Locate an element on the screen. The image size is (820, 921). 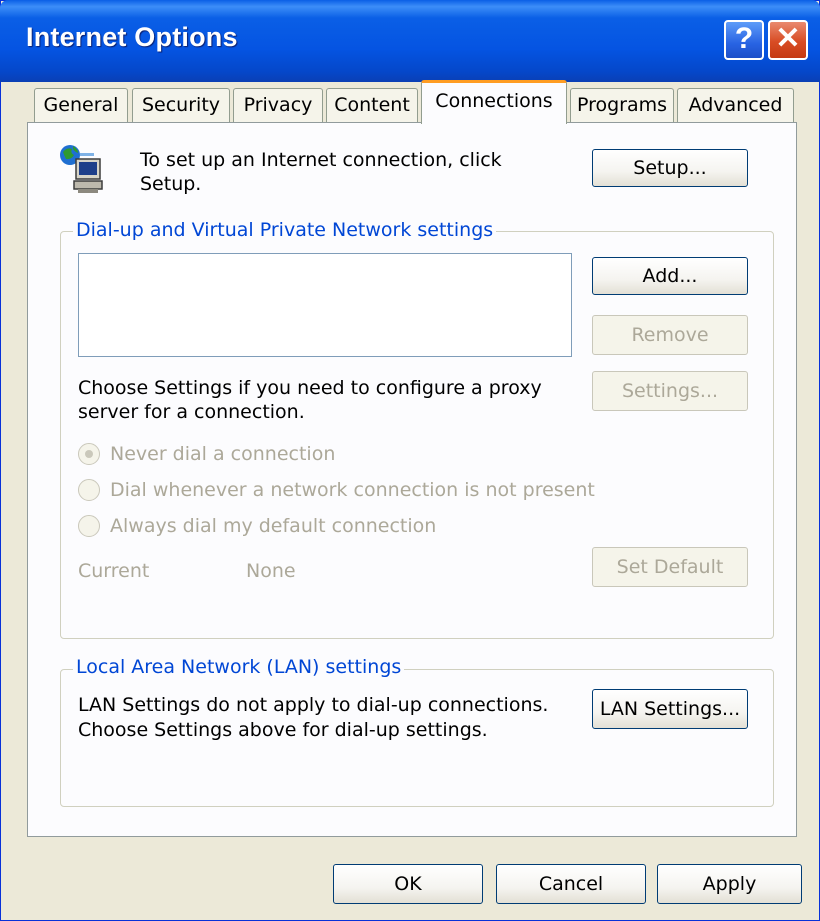
current-connection-label: Current is located at coordinates (114, 571).